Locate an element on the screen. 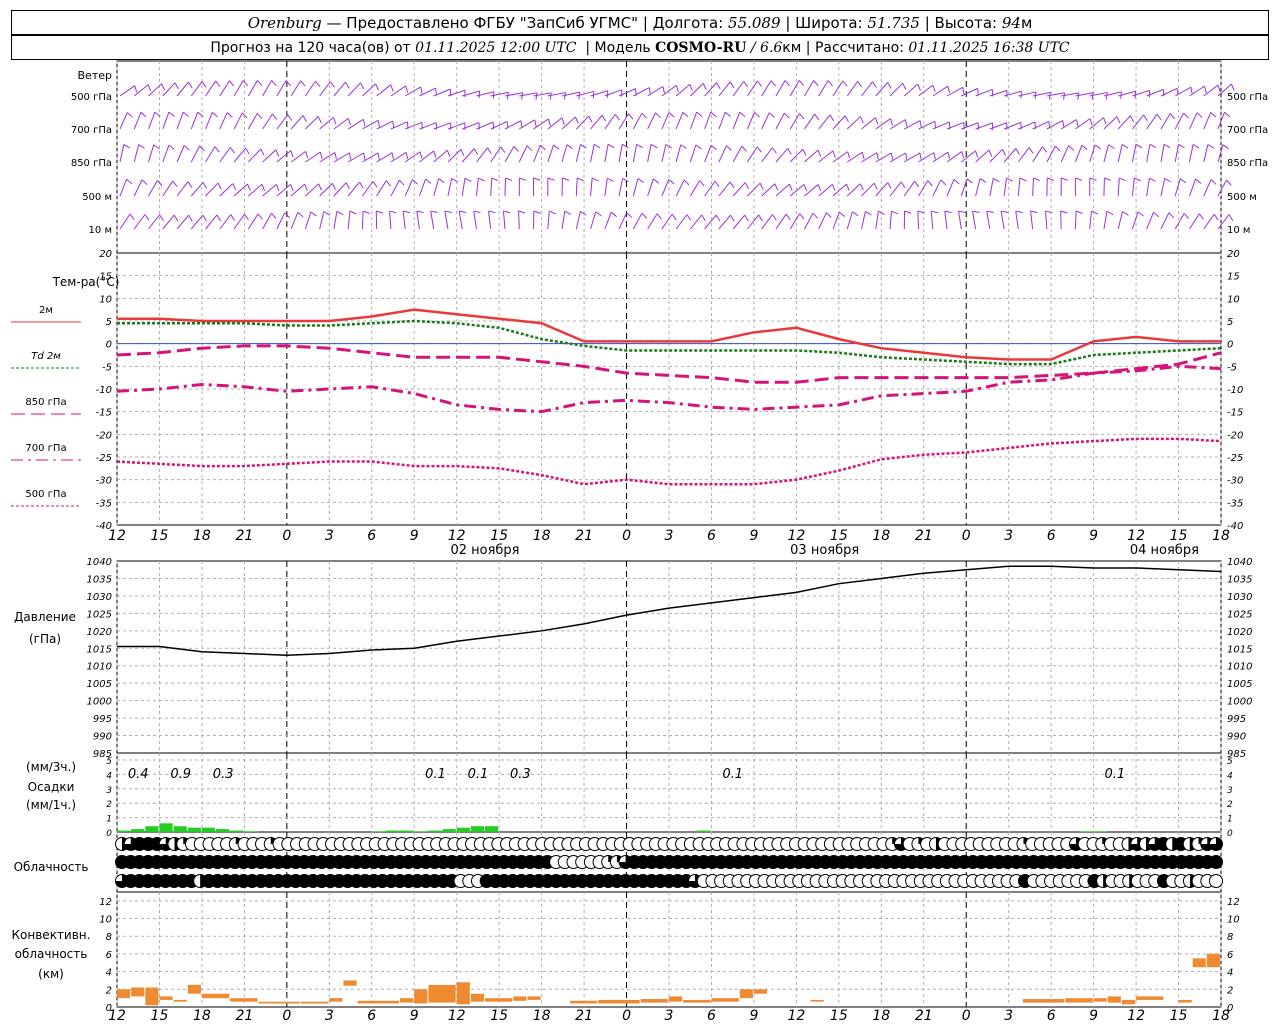  pressure-tick-right: 1025 is located at coordinates (1239, 614).